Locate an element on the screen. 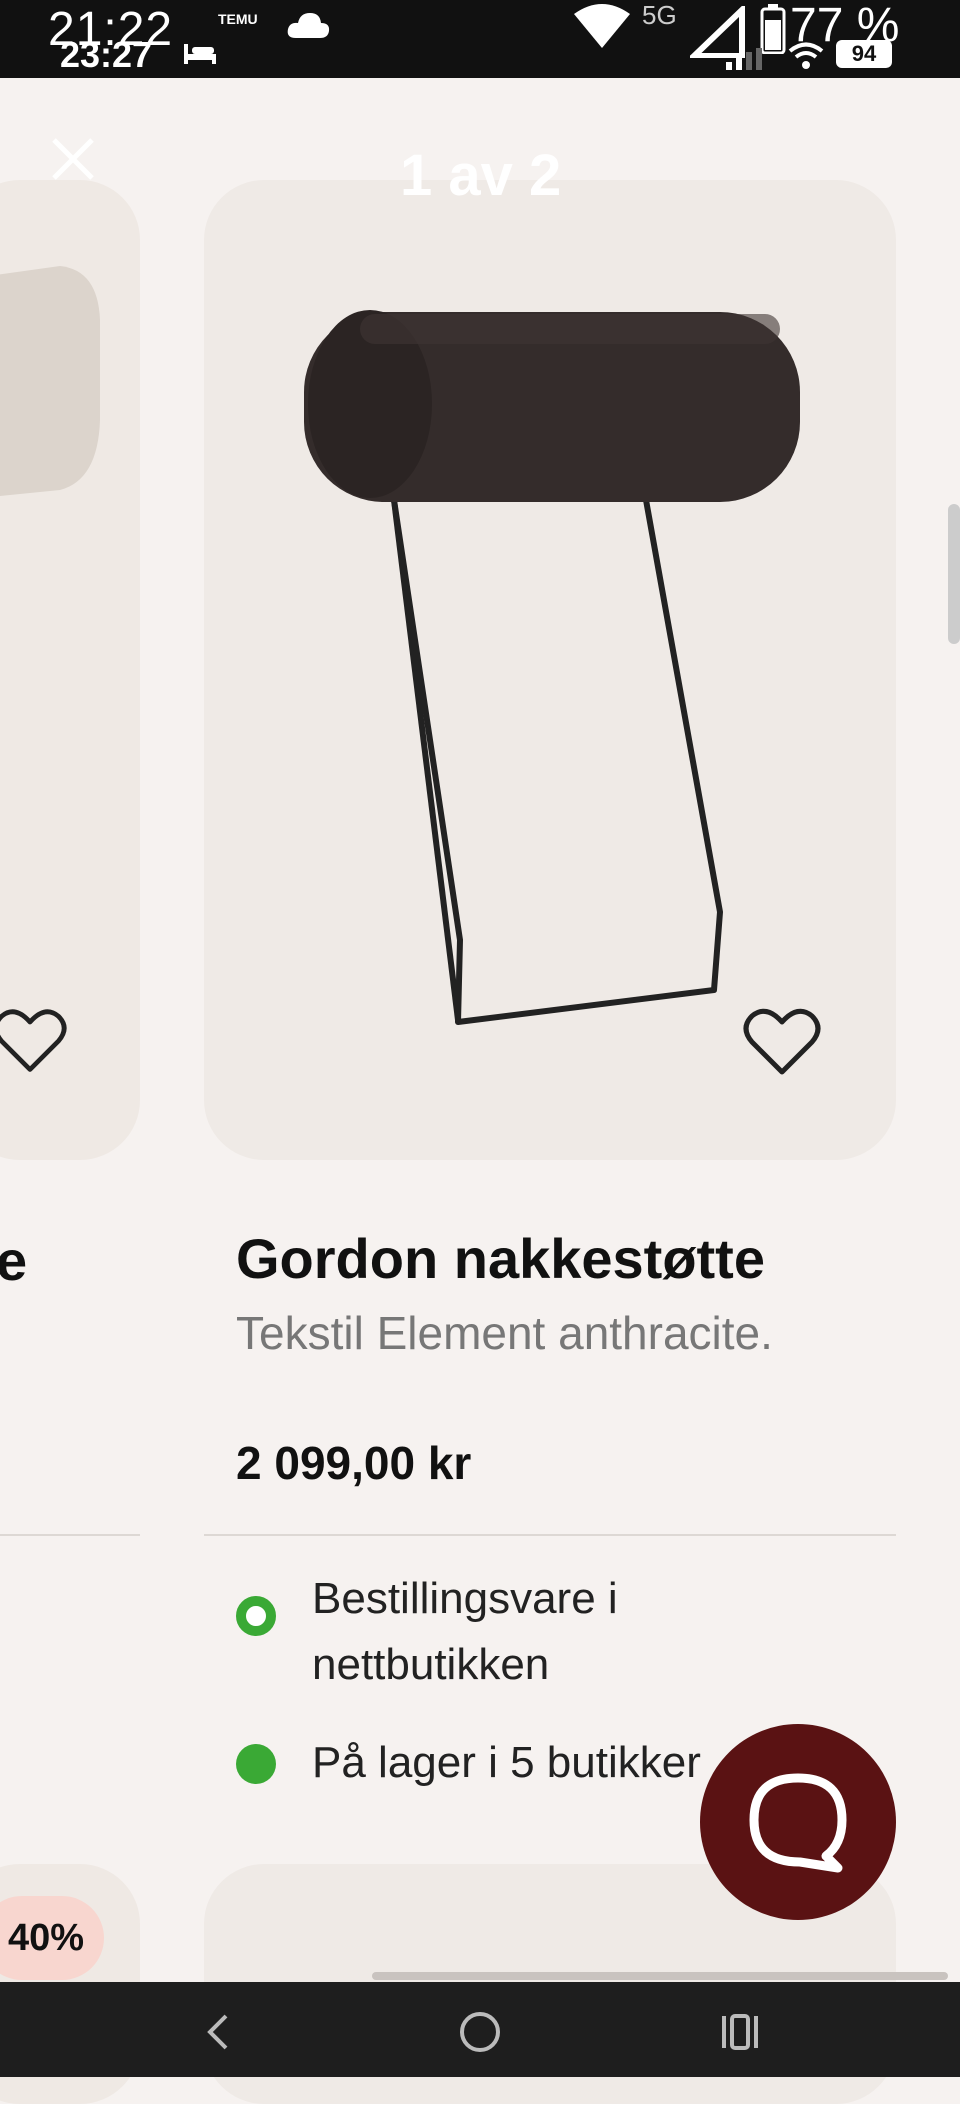 The image size is (960, 2104). chat-button is located at coordinates (798, 1822).